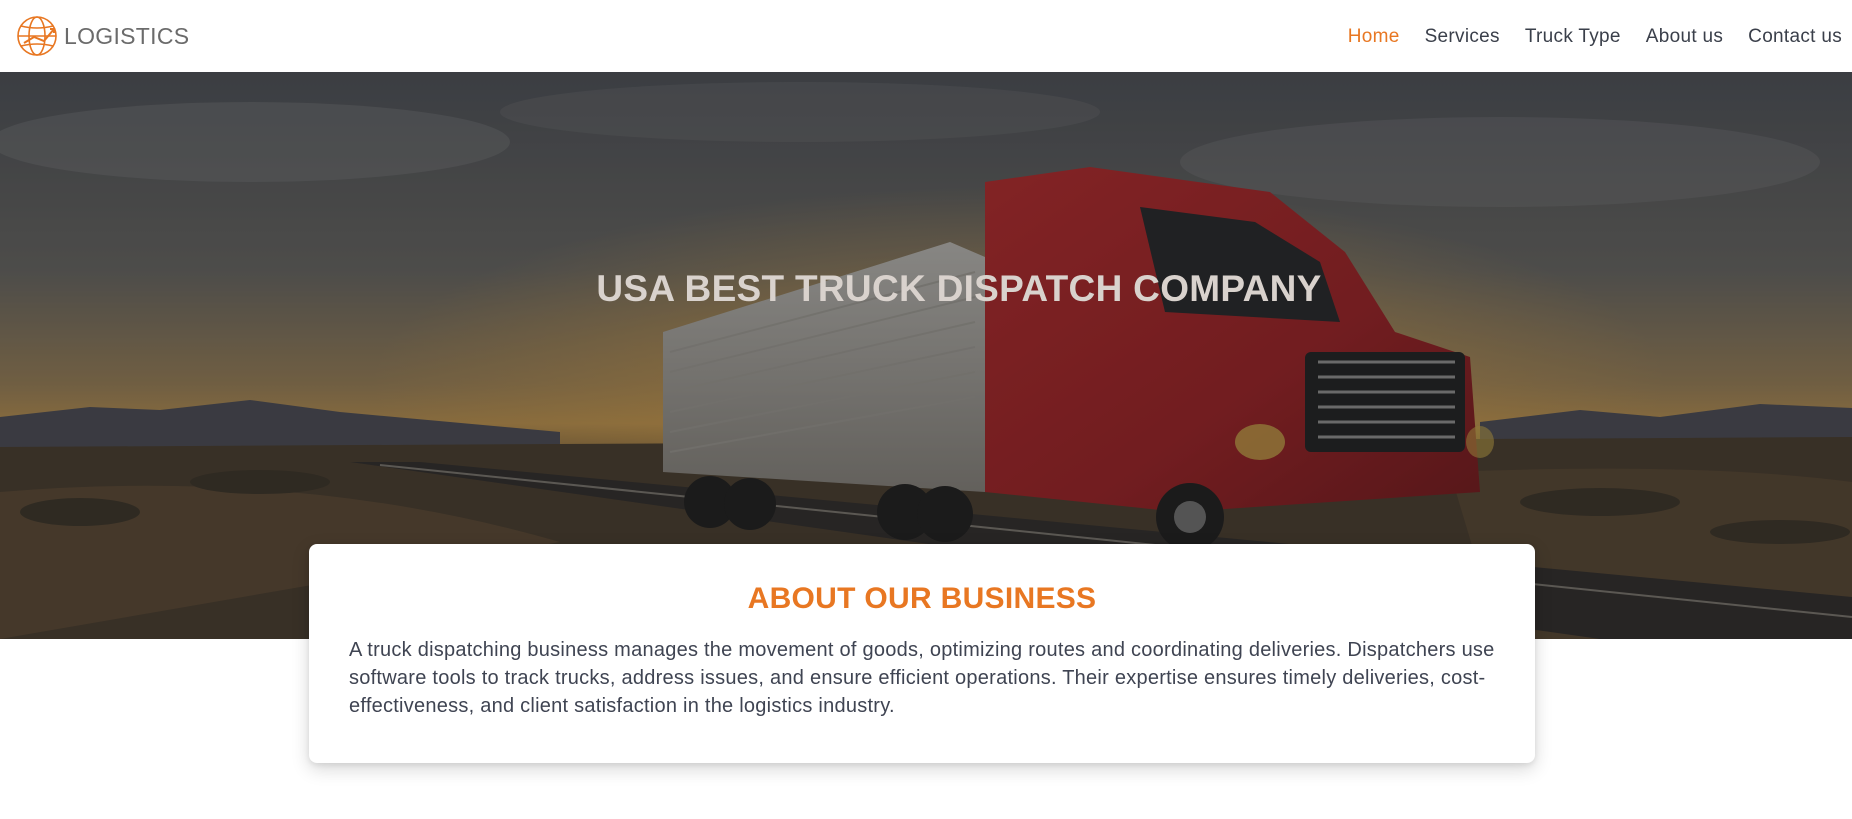 This screenshot has height=819, width=1852. Describe the element at coordinates (1462, 36) in the screenshot. I see `nav-services: Services` at that location.